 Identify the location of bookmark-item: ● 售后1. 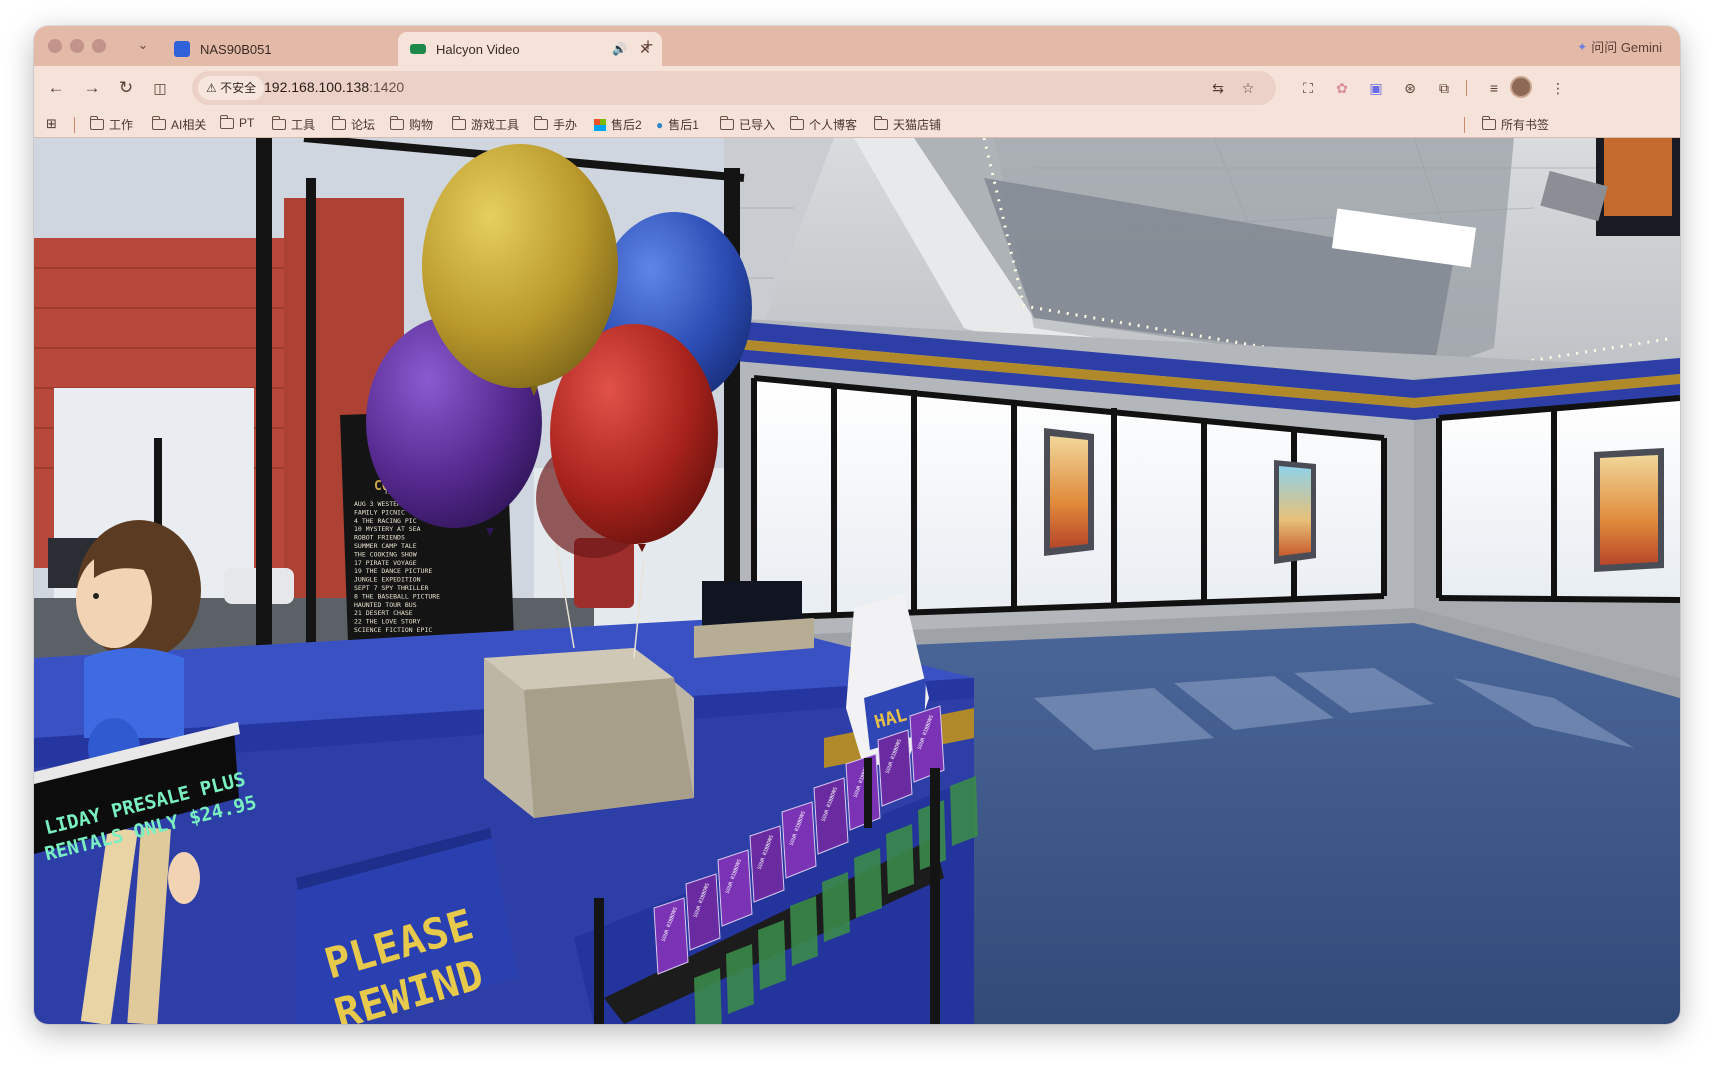
(677, 124).